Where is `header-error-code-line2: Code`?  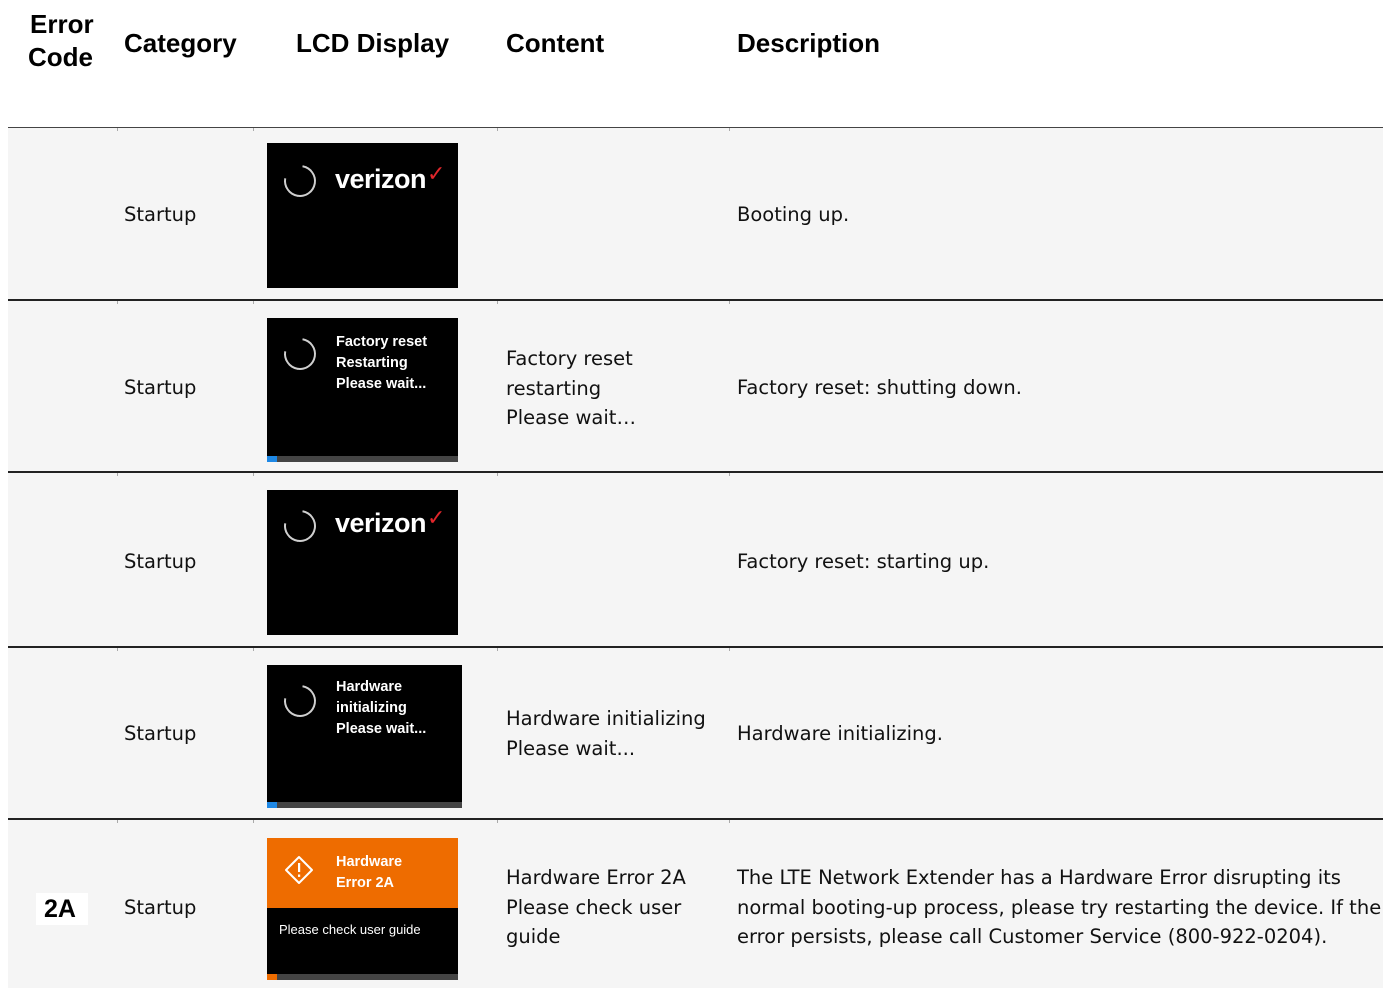 header-error-code-line2: Code is located at coordinates (60, 57).